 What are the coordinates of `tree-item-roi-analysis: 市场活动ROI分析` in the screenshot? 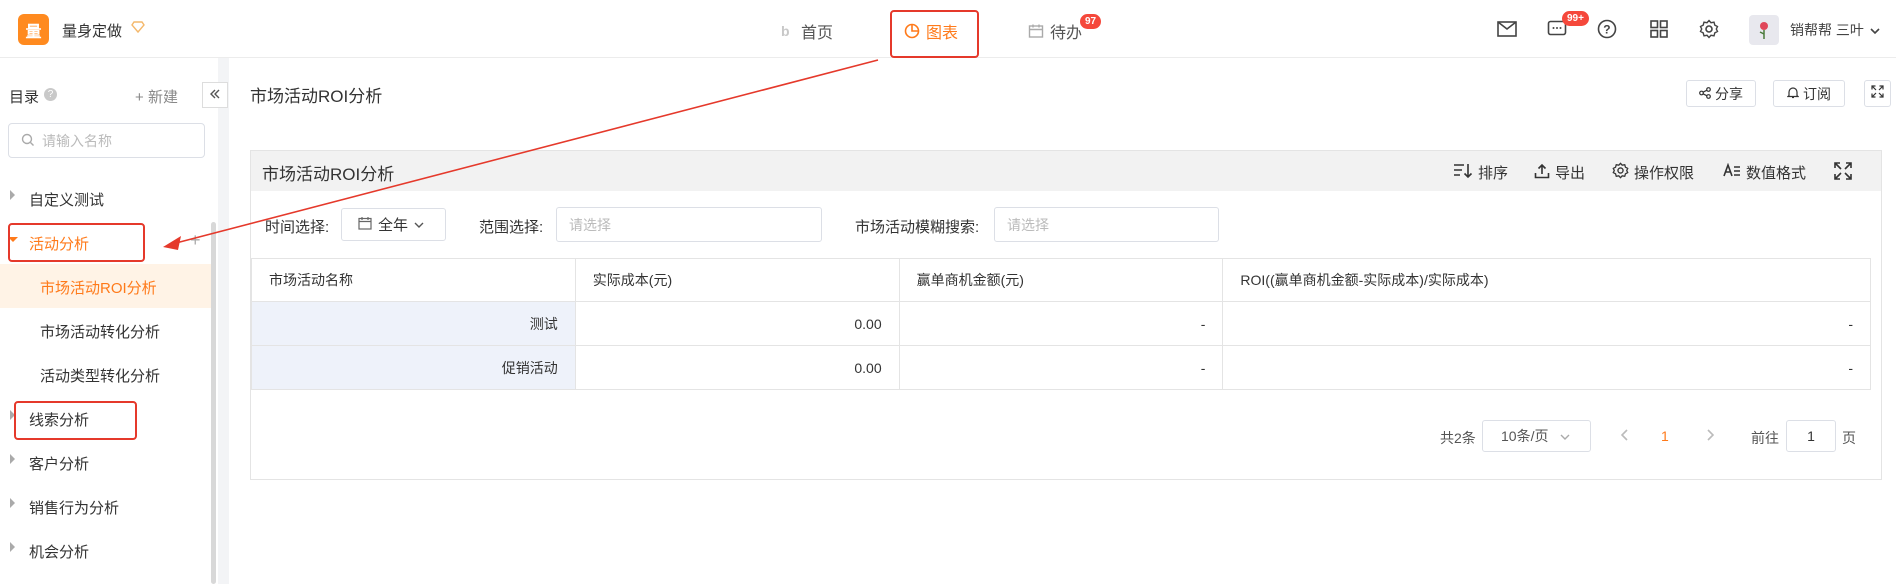 It's located at (105, 286).